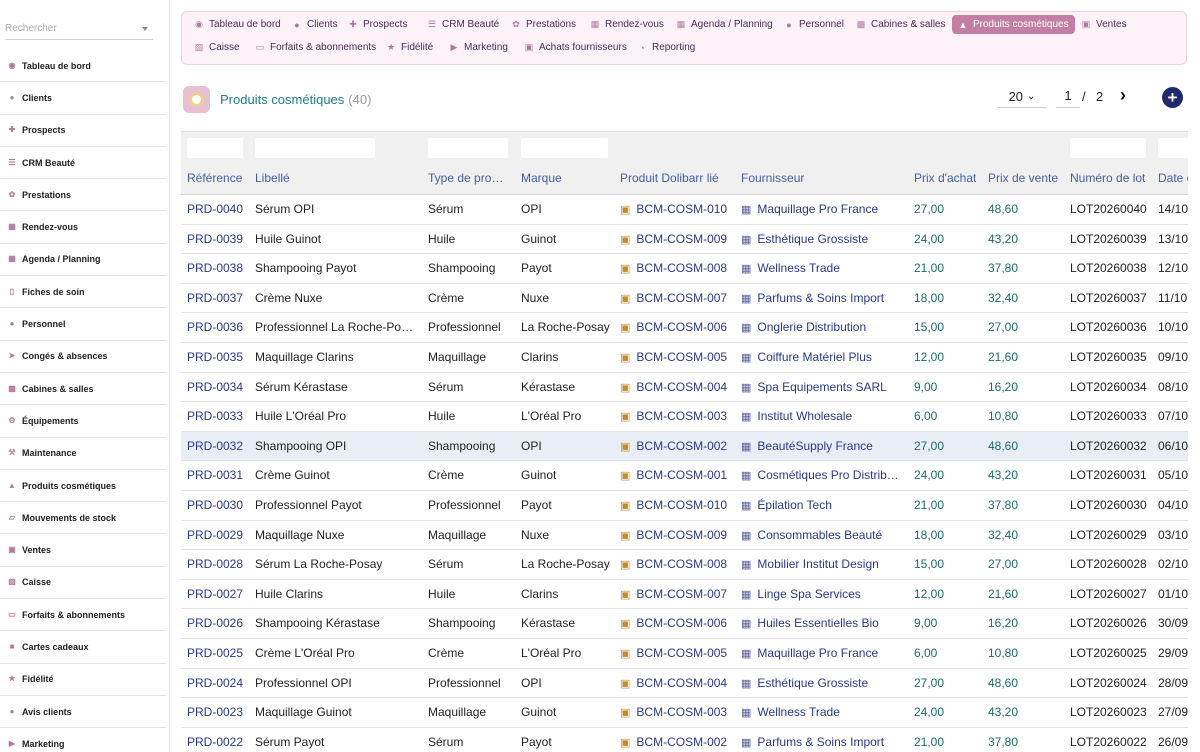 Image resolution: width=1200 pixels, height=752 pixels. Describe the element at coordinates (83, 583) in the screenshot. I see `sidebar-item-caisse: ▨ Caisse` at that location.